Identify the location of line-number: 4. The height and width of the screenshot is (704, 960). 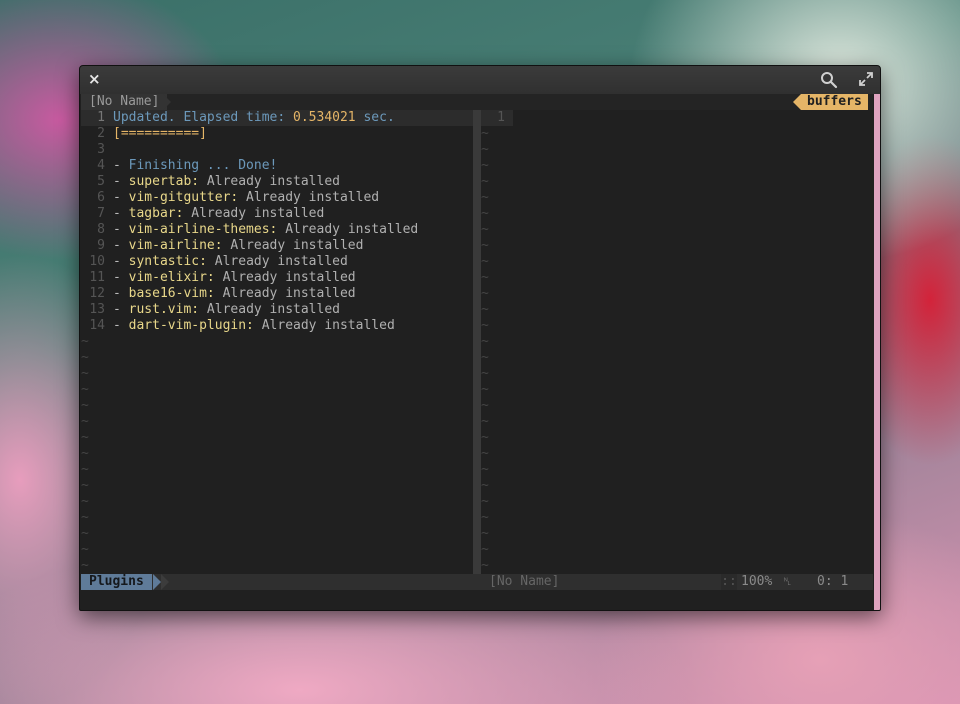
(101, 165).